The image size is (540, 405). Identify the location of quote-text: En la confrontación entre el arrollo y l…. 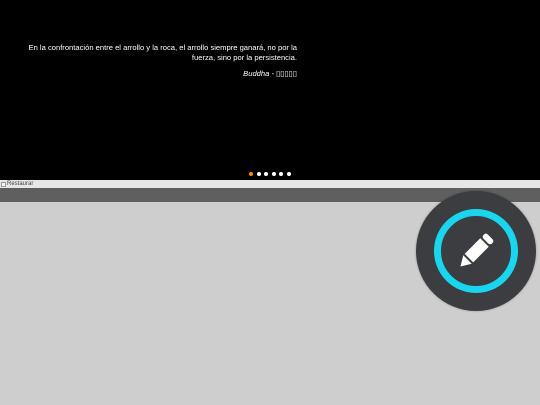
(162, 52).